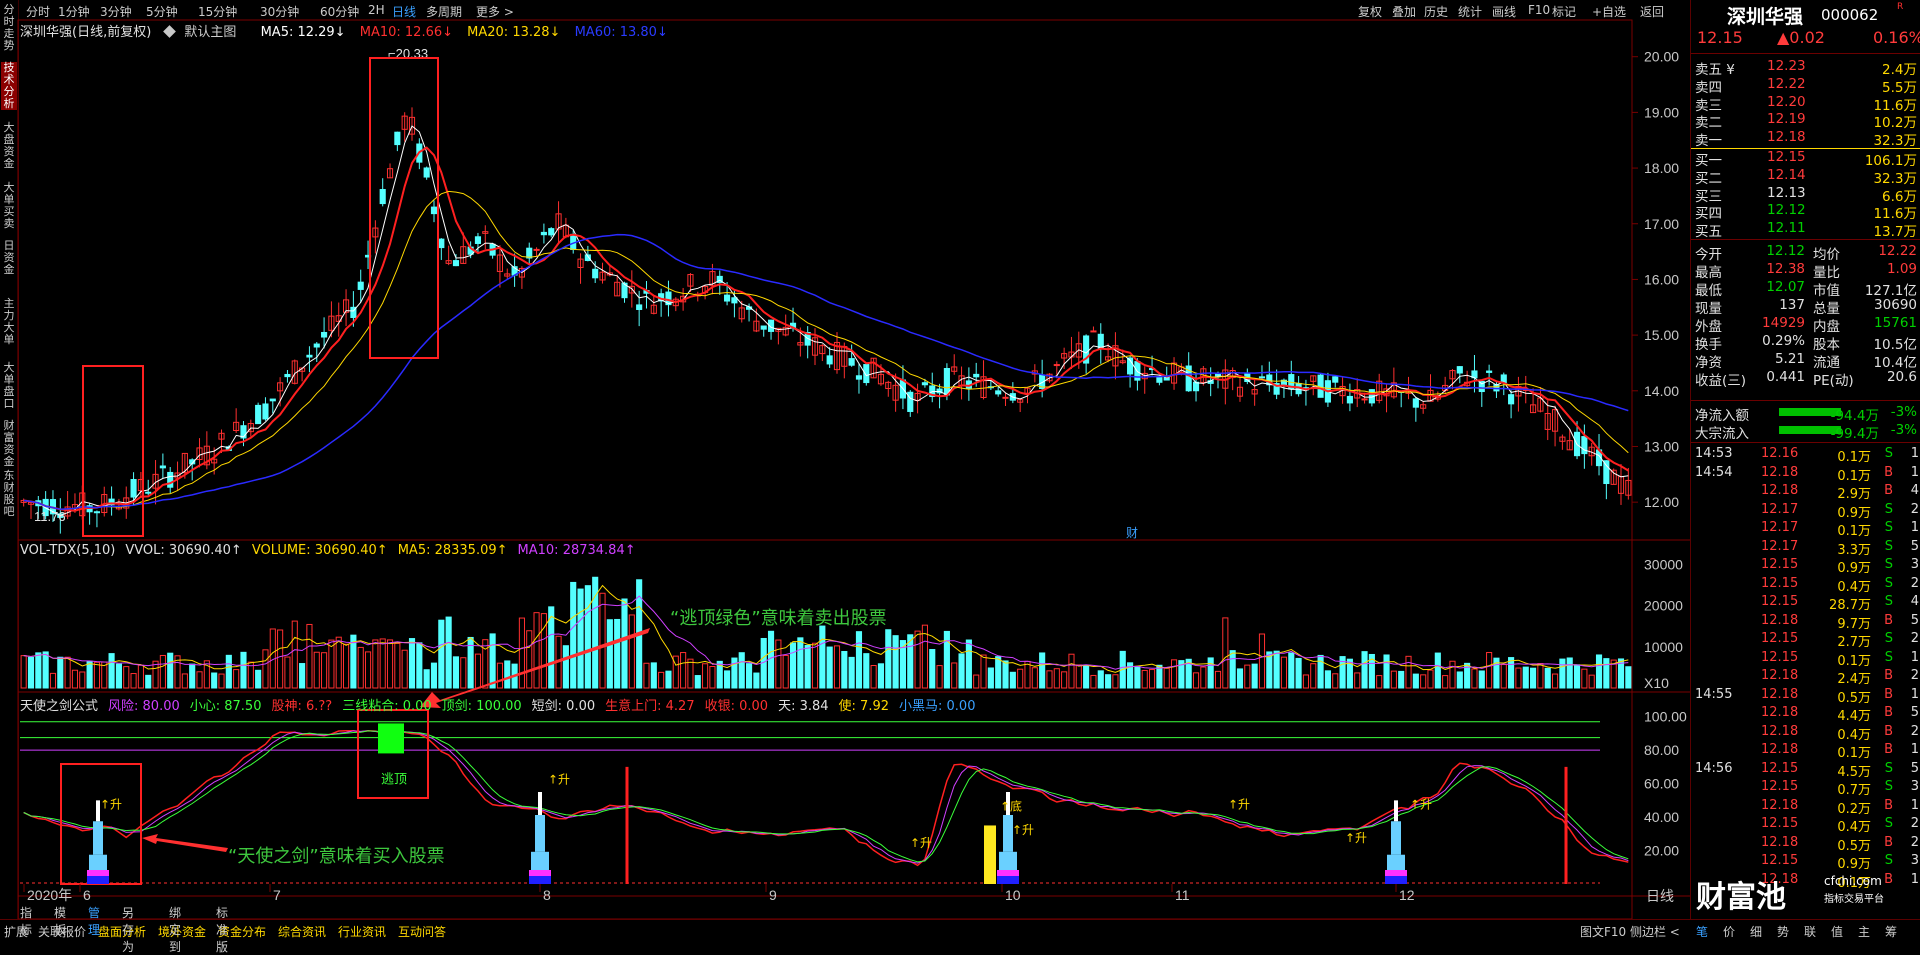  Describe the element at coordinates (1826, 363) in the screenshot. I see `stat-label: 流通` at that location.